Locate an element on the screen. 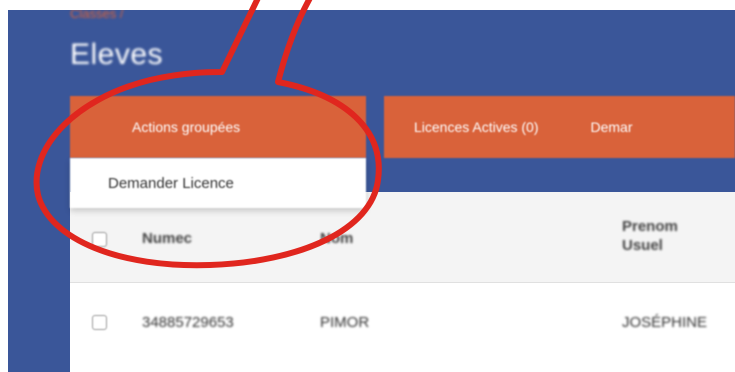 This screenshot has height=372, width=735. request-licence-menu-item: Demander Licence is located at coordinates (218, 183).